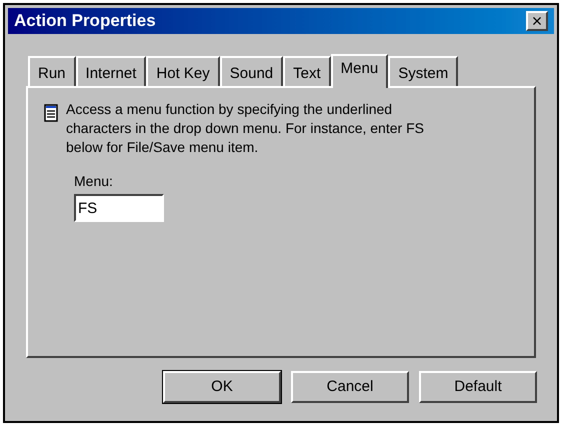 The width and height of the screenshot is (562, 426). What do you see at coordinates (52, 71) in the screenshot?
I see `tab: Run` at bounding box center [52, 71].